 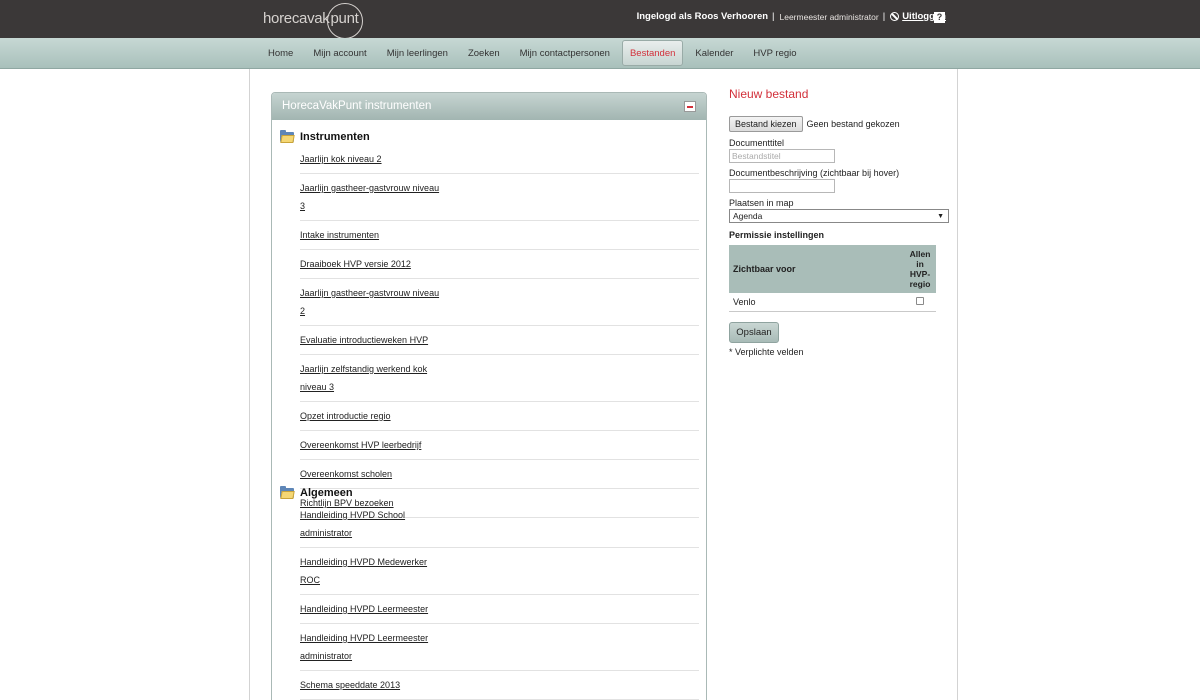 What do you see at coordinates (417, 53) in the screenshot?
I see `nav-item-mijn-leerlingen: Mijn leerlingen` at bounding box center [417, 53].